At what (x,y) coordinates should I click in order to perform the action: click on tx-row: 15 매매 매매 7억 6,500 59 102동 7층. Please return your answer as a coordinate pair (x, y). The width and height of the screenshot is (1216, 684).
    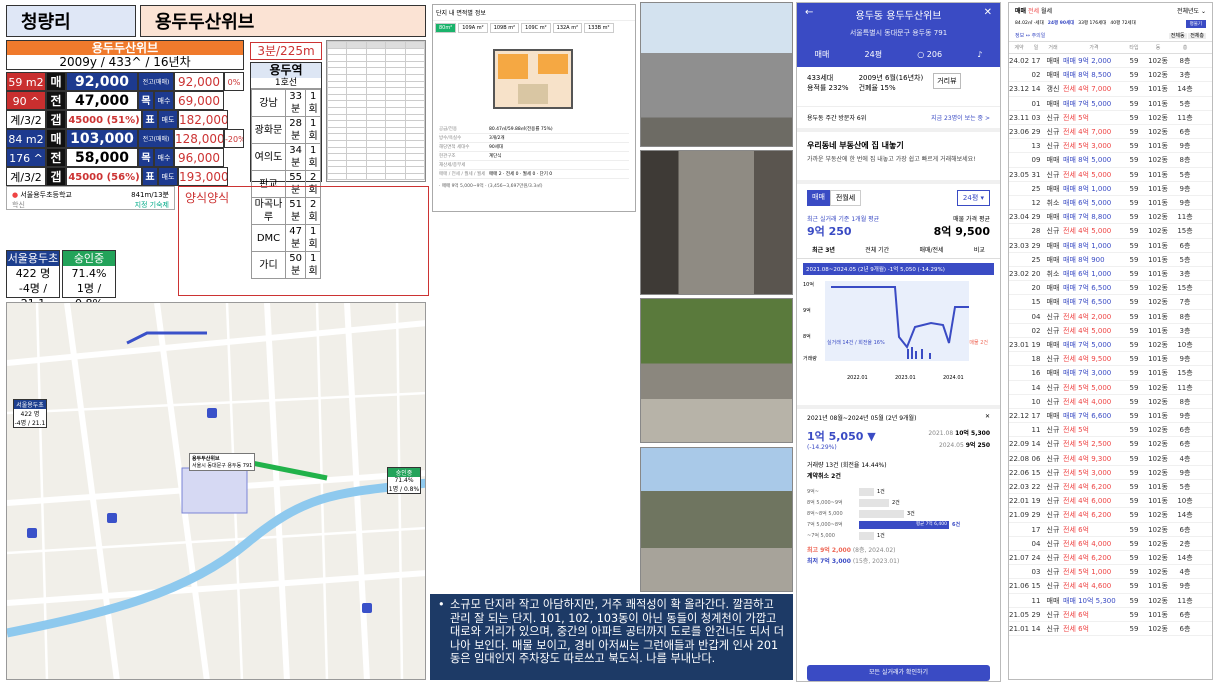
    Looking at the image, I should click on (1110, 302).